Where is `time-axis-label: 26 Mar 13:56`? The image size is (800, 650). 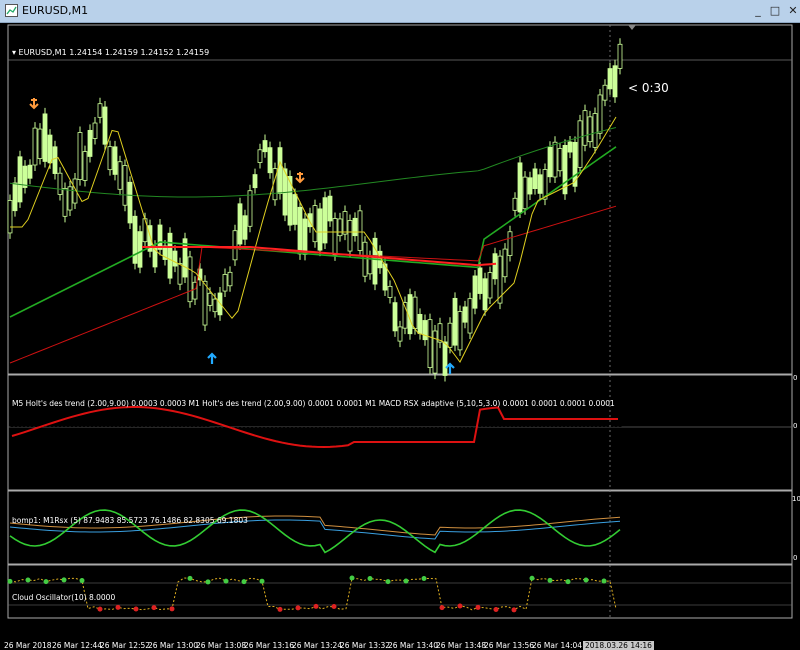 time-axis-label: 26 Mar 13:56 is located at coordinates (509, 645).